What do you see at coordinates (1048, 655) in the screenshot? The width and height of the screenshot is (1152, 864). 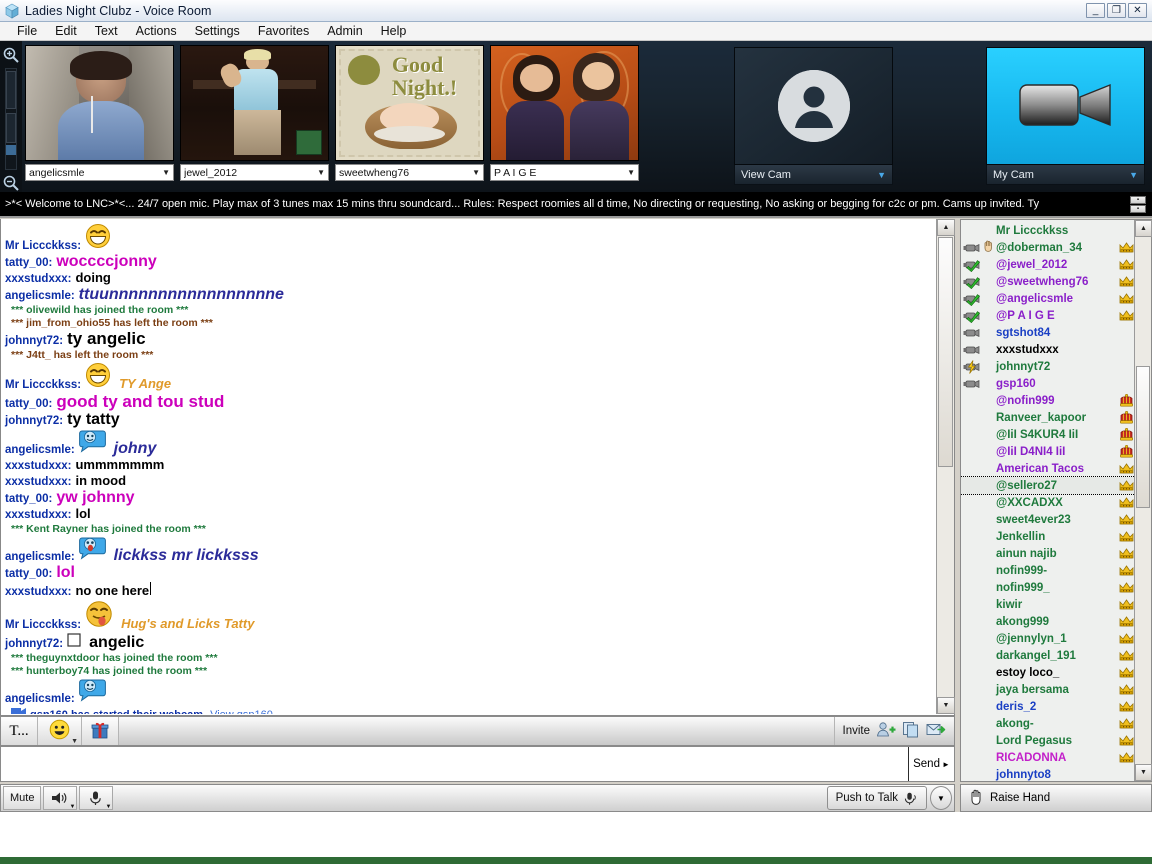 I see `user-list-item: darkangel_191` at bounding box center [1048, 655].